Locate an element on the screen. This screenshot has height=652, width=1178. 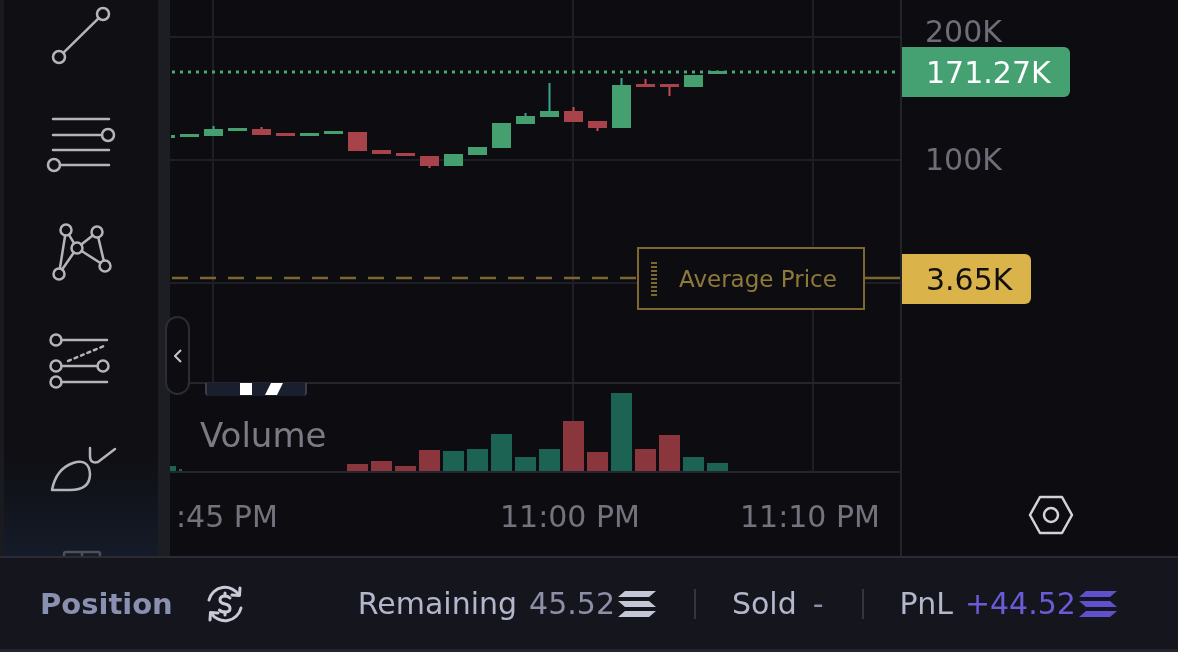
time-label: 11:00 PM is located at coordinates (570, 517).